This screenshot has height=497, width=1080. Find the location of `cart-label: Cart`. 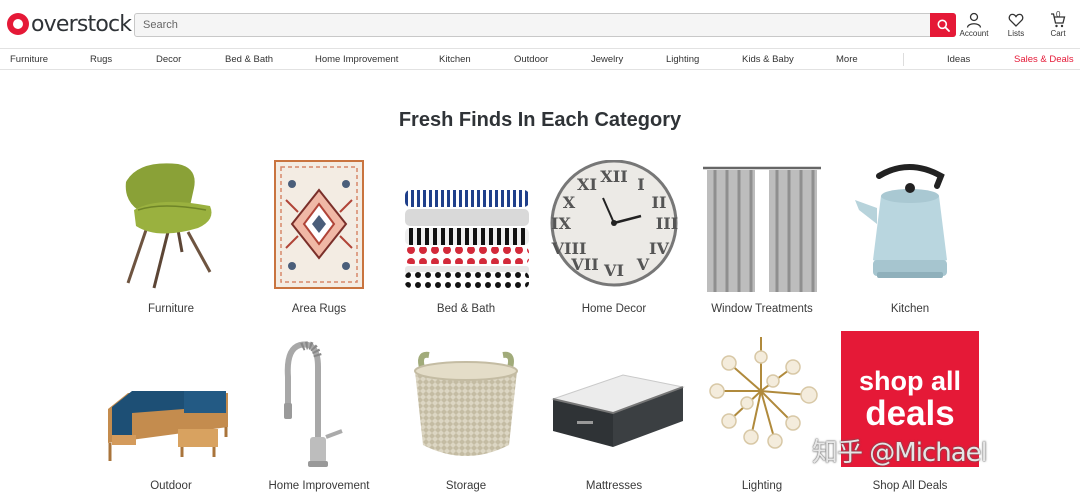

cart-label: Cart is located at coordinates (1058, 33).